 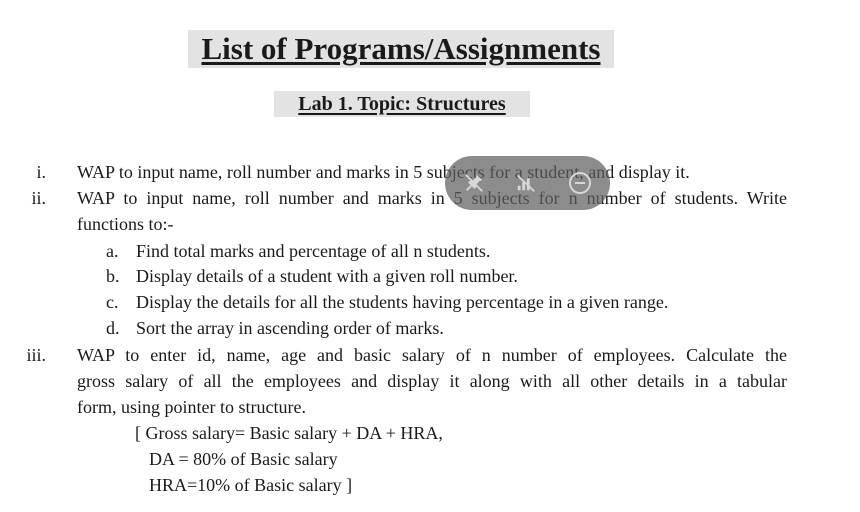 I want to click on signal-off-icon, so click(x=526, y=183).